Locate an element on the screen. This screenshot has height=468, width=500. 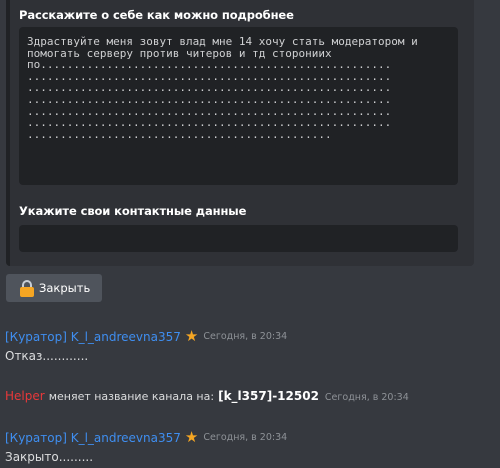
contacts-text is located at coordinates (238, 229).